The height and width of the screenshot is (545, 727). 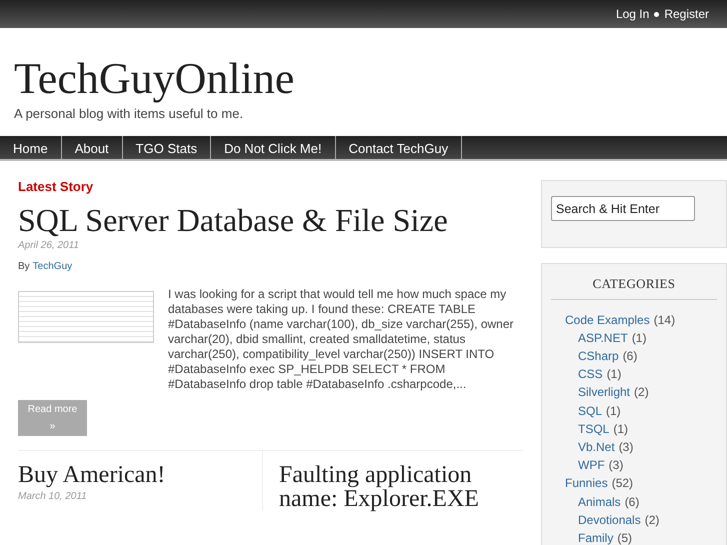 I want to click on category-link: ASP.NET, so click(x=603, y=337).